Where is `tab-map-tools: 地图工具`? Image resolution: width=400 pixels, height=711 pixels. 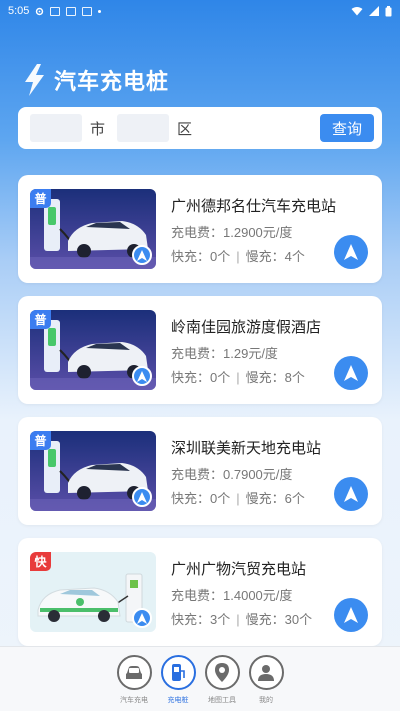 tab-map-tools: 地图工具 is located at coordinates (222, 683).